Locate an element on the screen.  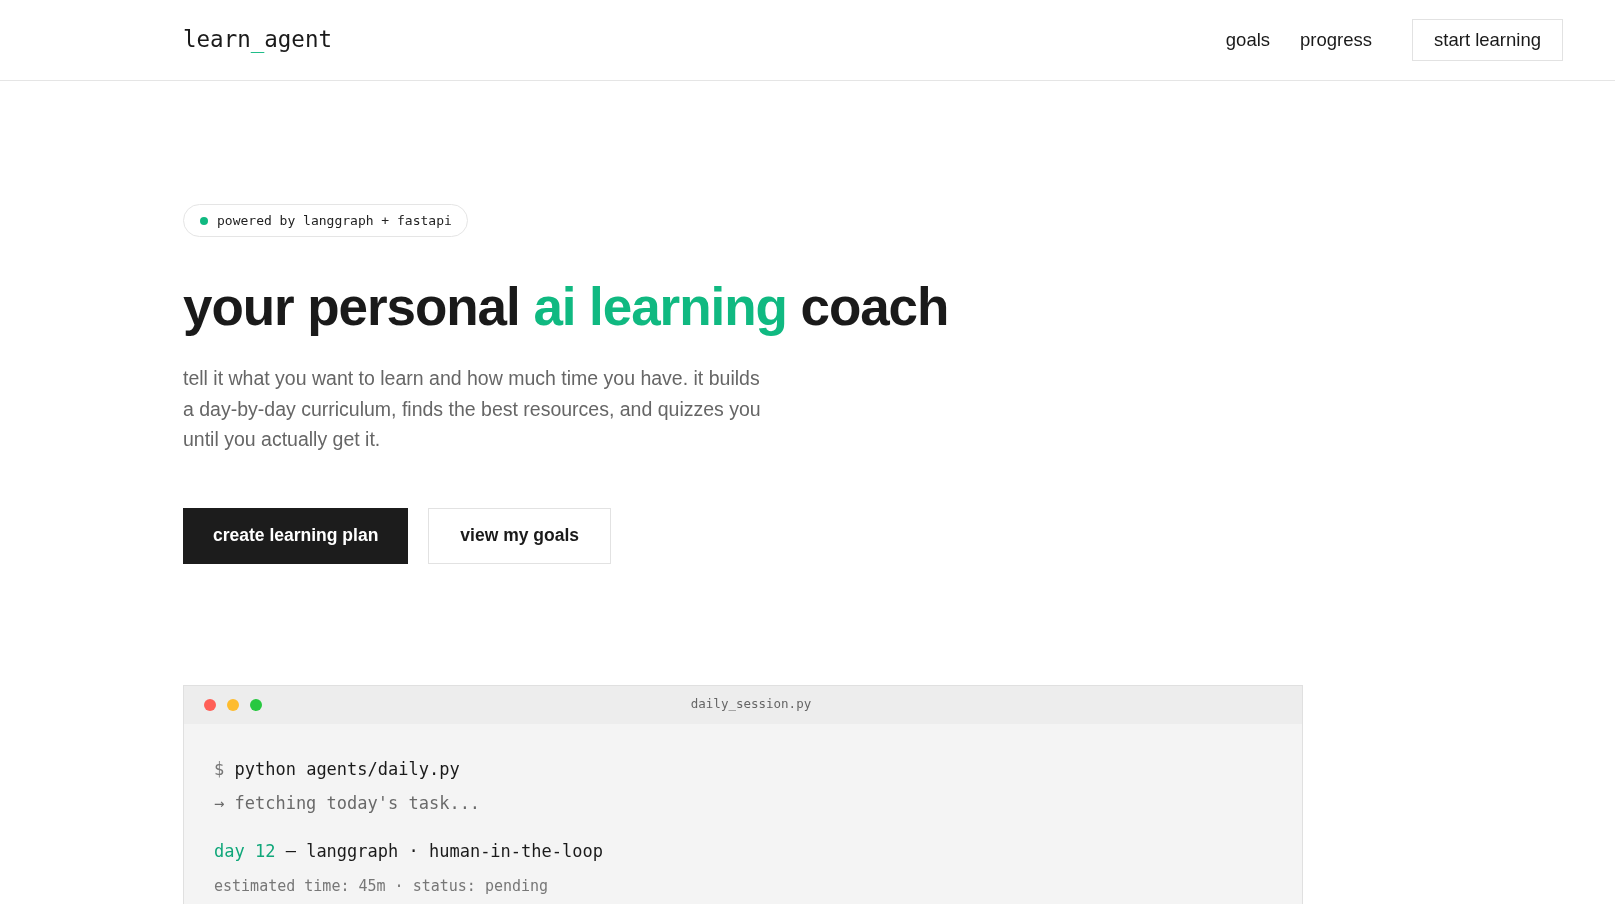
terminal-filename: daily_session.py is located at coordinates (751, 704).